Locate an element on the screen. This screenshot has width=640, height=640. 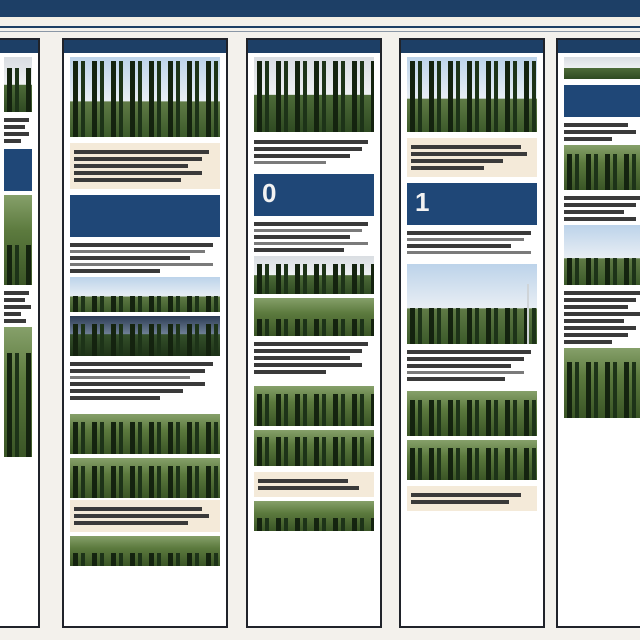
blue-number-card: 0 is located at coordinates (314, 195).